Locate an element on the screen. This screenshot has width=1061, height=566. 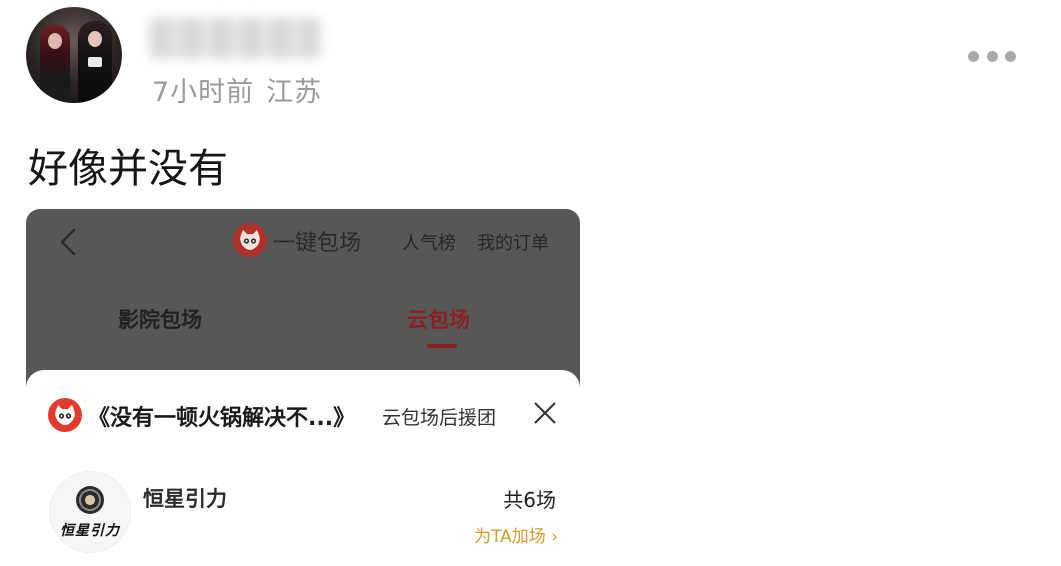
fan-group-logo: 恒星引力 is located at coordinates (90, 512).